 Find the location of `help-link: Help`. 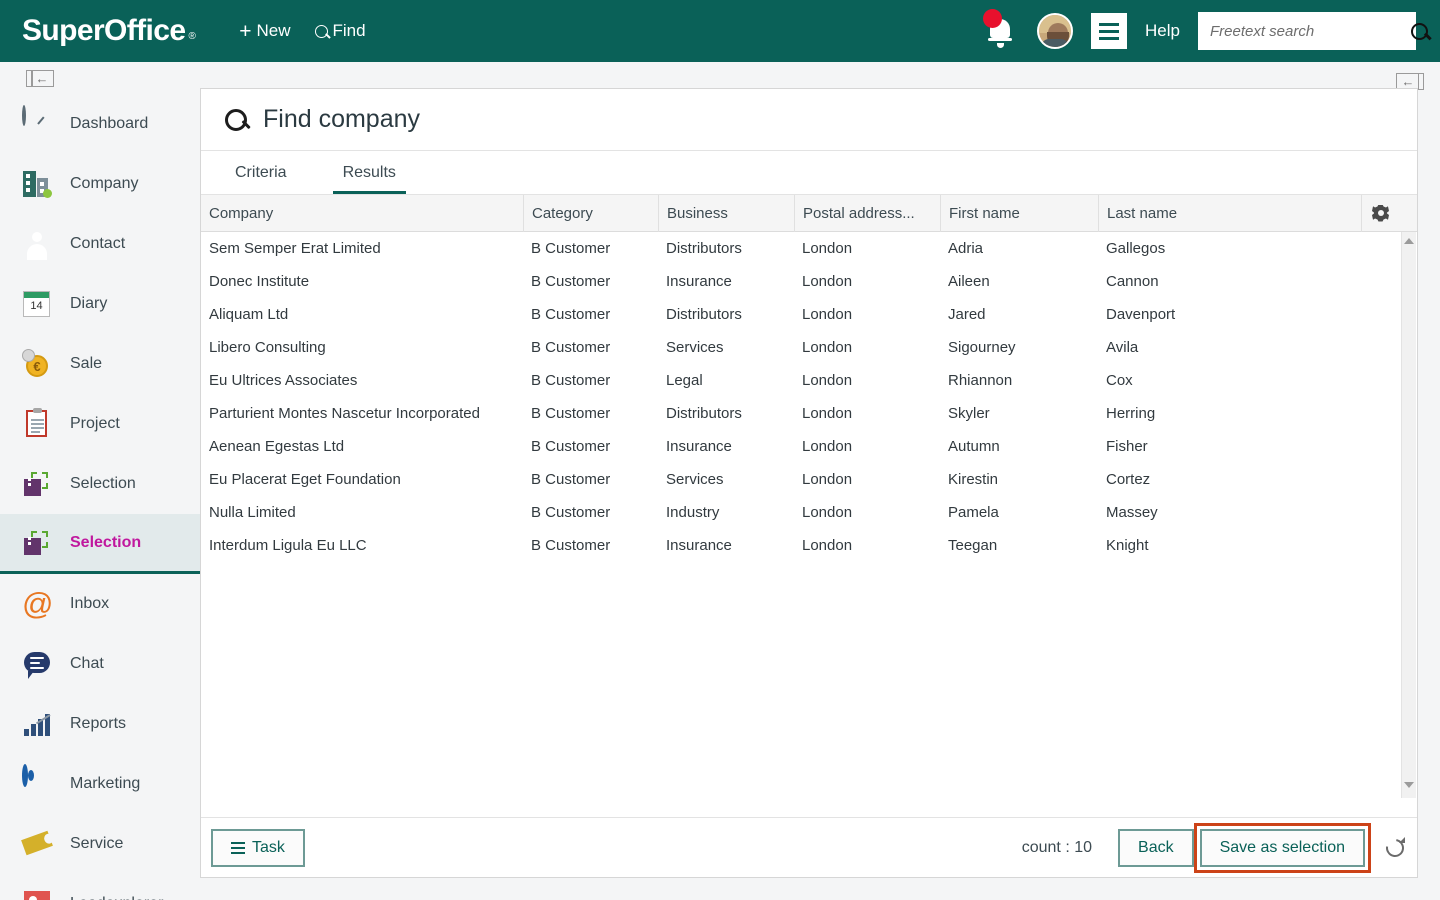

help-link: Help is located at coordinates (1162, 31).